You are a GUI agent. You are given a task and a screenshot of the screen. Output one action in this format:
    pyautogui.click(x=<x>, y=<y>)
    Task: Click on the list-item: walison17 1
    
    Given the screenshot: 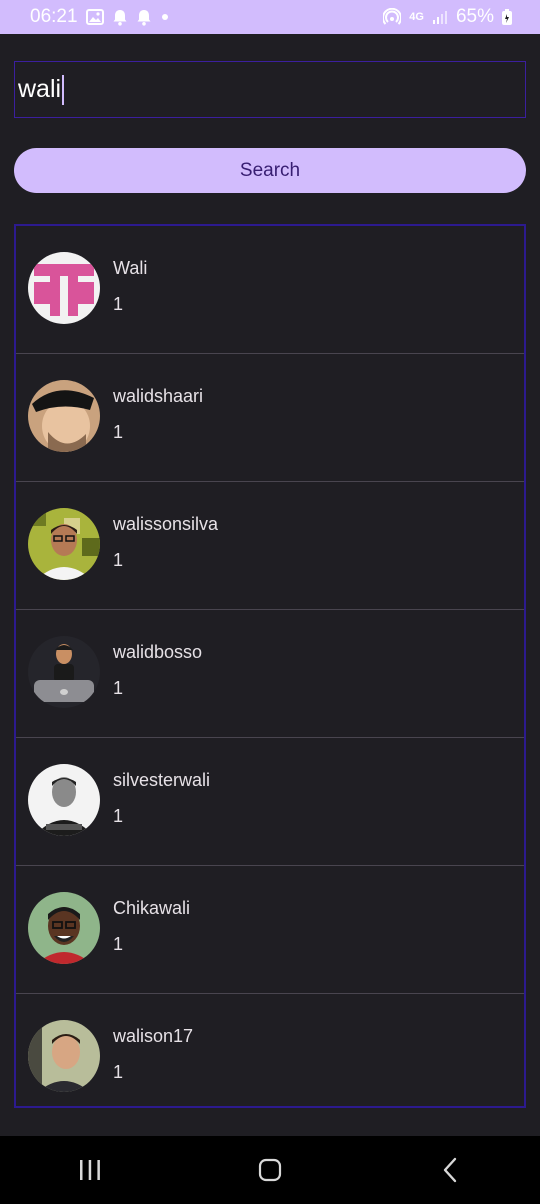 What is the action you would take?
    pyautogui.click(x=270, y=1050)
    